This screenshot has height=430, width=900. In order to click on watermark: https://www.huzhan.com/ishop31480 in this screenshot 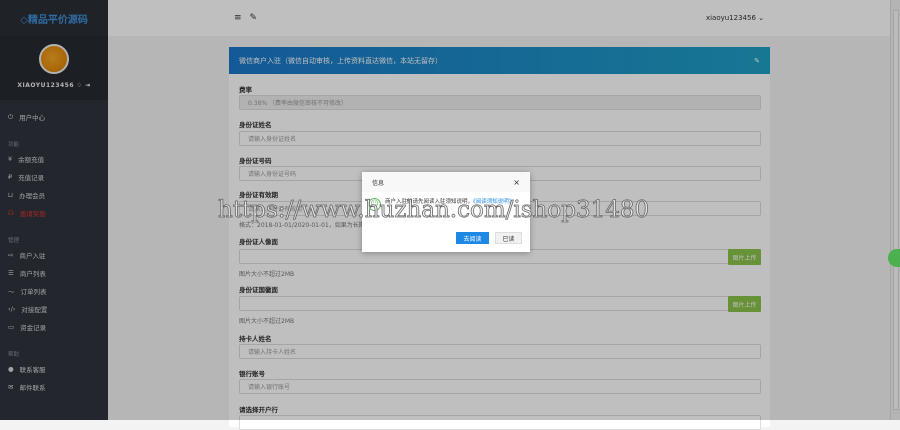, I will do `click(434, 210)`.